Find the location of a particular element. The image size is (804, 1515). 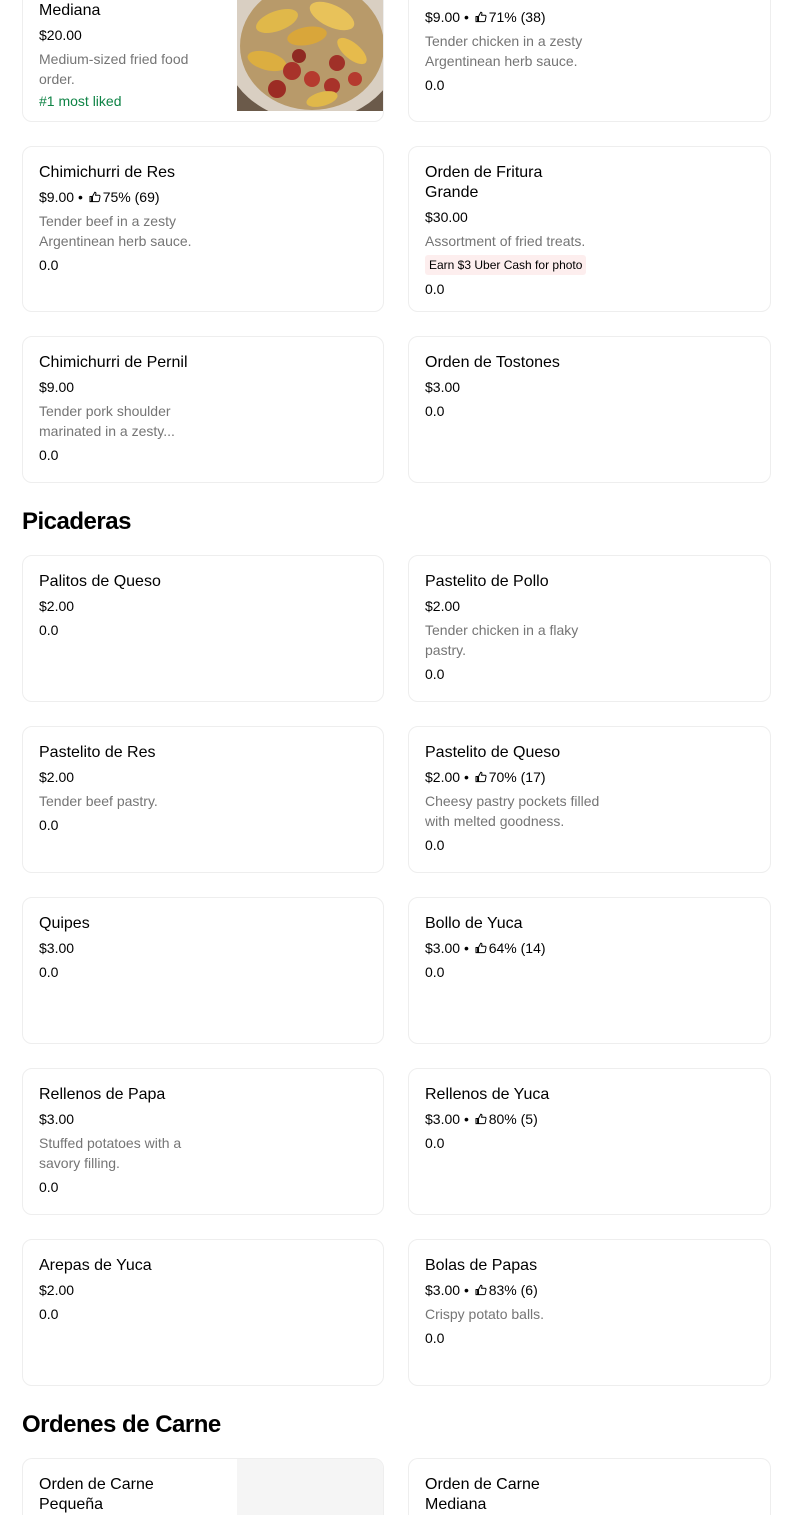

menu-item-card-carne-mediana: Orden de Carne Mediana is located at coordinates (589, 1486).